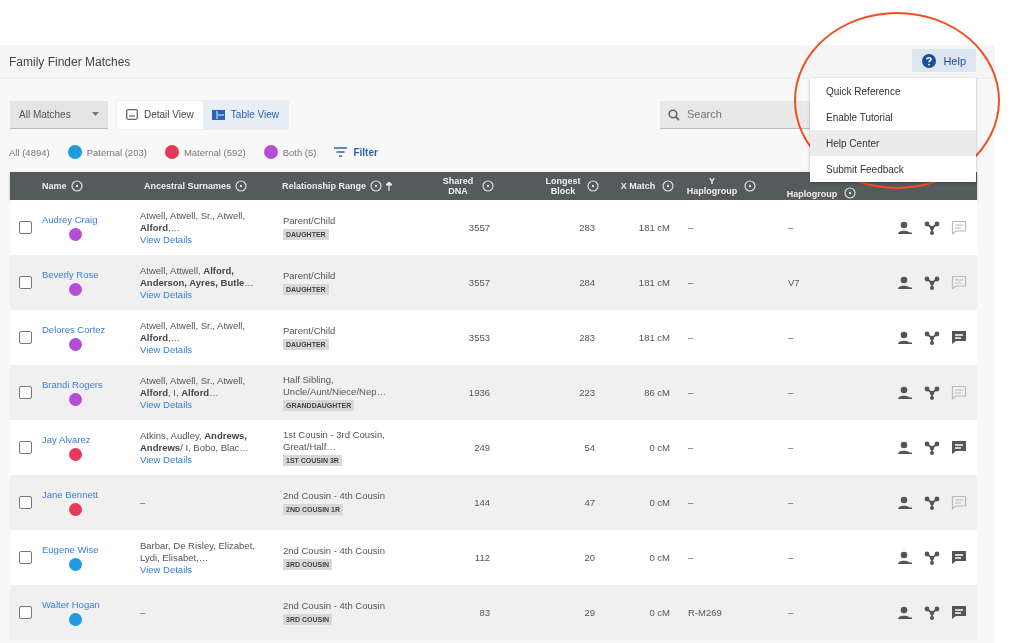 The image size is (1024, 643). I want to click on menu-item: Help Center, so click(893, 143).